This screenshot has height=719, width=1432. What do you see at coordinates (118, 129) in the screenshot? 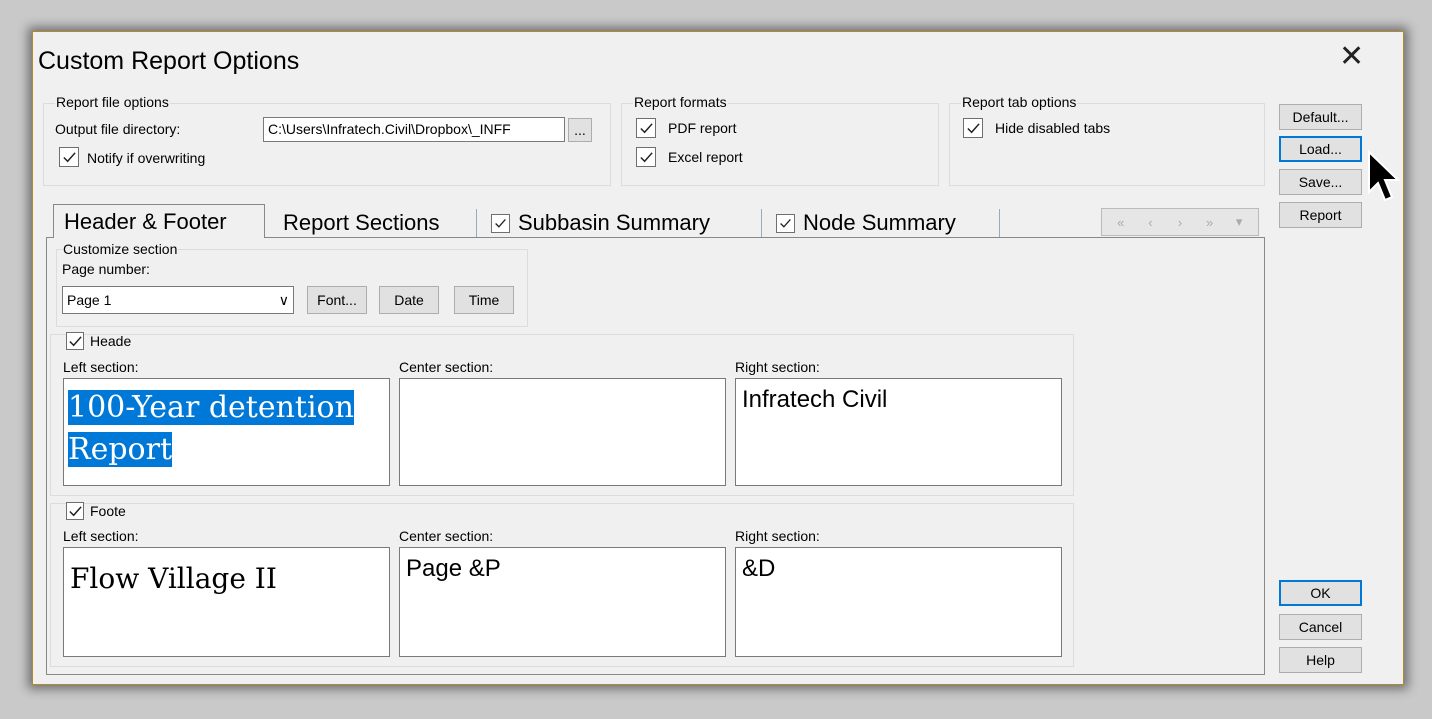
I see `output-directory-label: Output file directory:` at bounding box center [118, 129].